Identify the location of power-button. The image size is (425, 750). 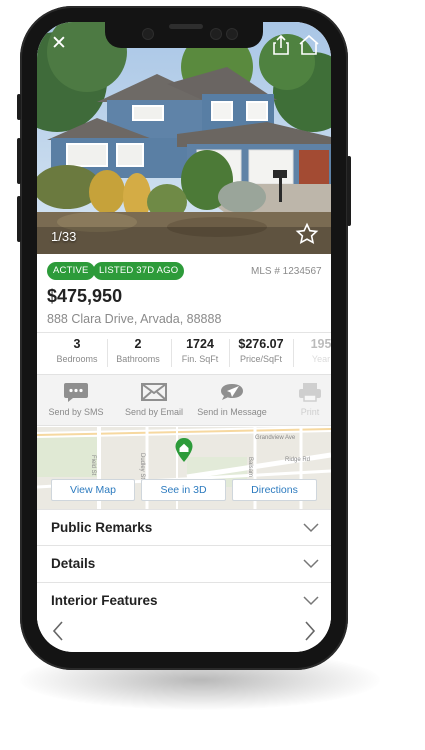
(349, 191).